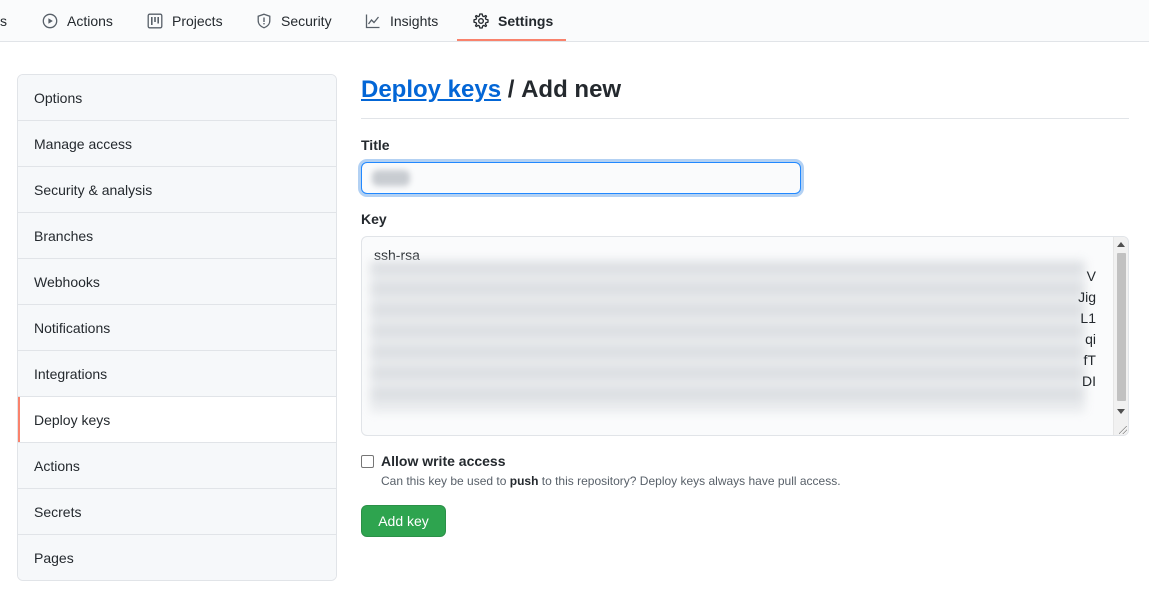 The image size is (1149, 591). Describe the element at coordinates (177, 98) in the screenshot. I see `sidebar-item-options: Options` at that location.